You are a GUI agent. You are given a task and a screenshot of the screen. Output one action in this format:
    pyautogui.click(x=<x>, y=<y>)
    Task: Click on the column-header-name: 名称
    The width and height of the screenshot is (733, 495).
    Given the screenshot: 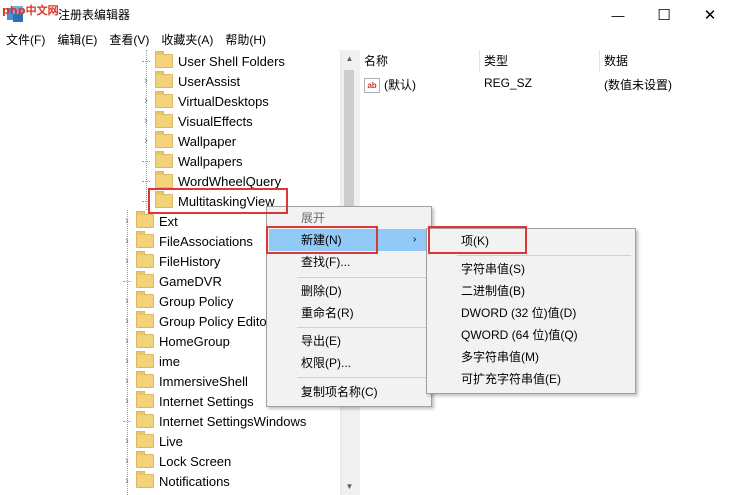 What is the action you would take?
    pyautogui.click(x=420, y=61)
    